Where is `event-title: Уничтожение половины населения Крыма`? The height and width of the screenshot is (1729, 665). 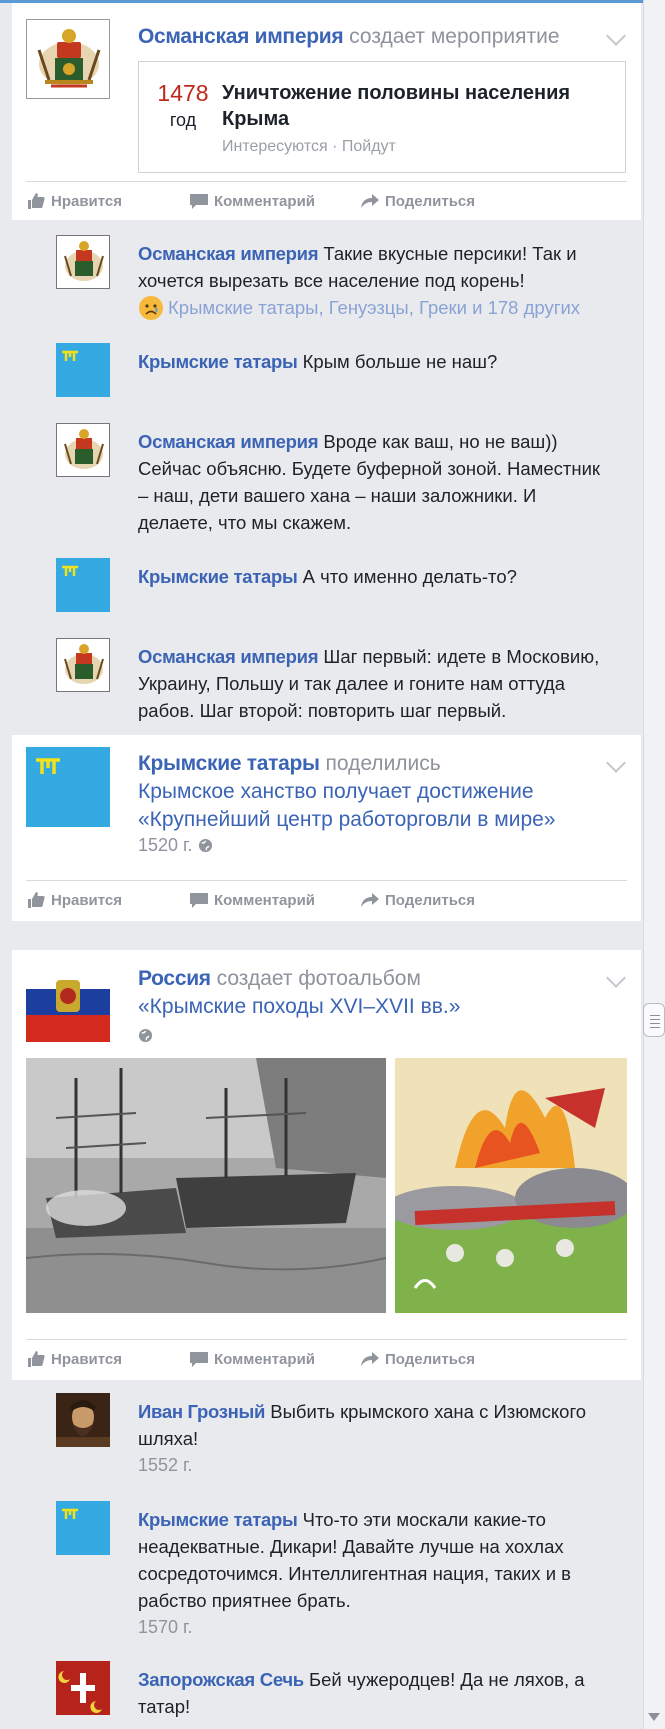
event-title: Уничтожение половины населения Крыма is located at coordinates (417, 106).